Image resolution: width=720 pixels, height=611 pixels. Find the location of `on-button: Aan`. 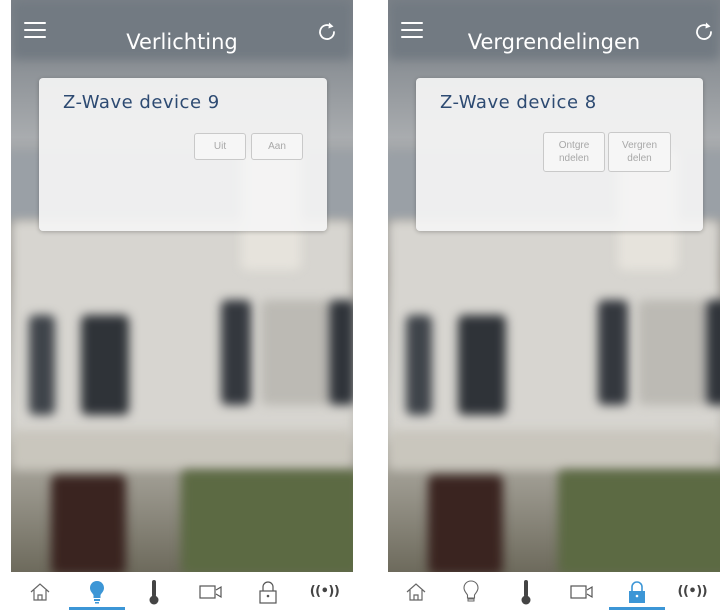

on-button: Aan is located at coordinates (277, 146).